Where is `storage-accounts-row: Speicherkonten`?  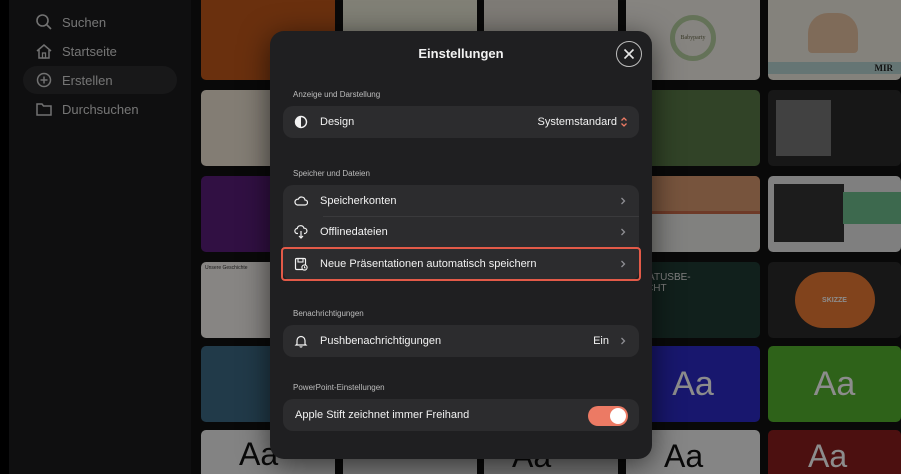 storage-accounts-row: Speicherkonten is located at coordinates (461, 201).